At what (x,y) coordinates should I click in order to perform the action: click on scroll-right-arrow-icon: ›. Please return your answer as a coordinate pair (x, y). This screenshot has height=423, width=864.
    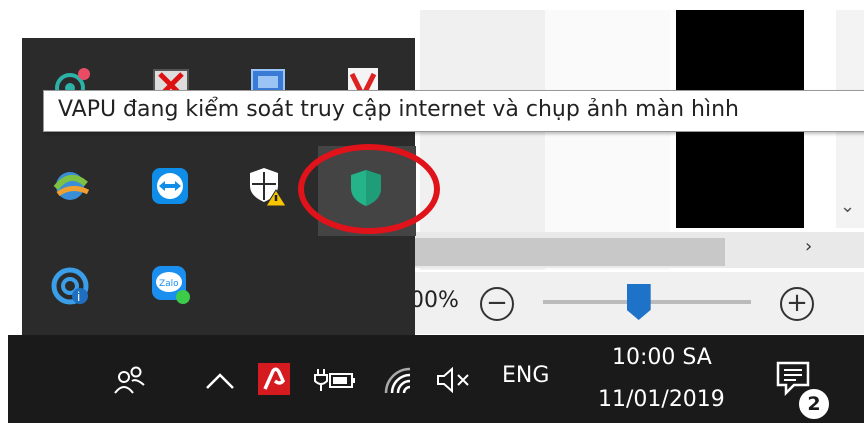
    Looking at the image, I should click on (808, 246).